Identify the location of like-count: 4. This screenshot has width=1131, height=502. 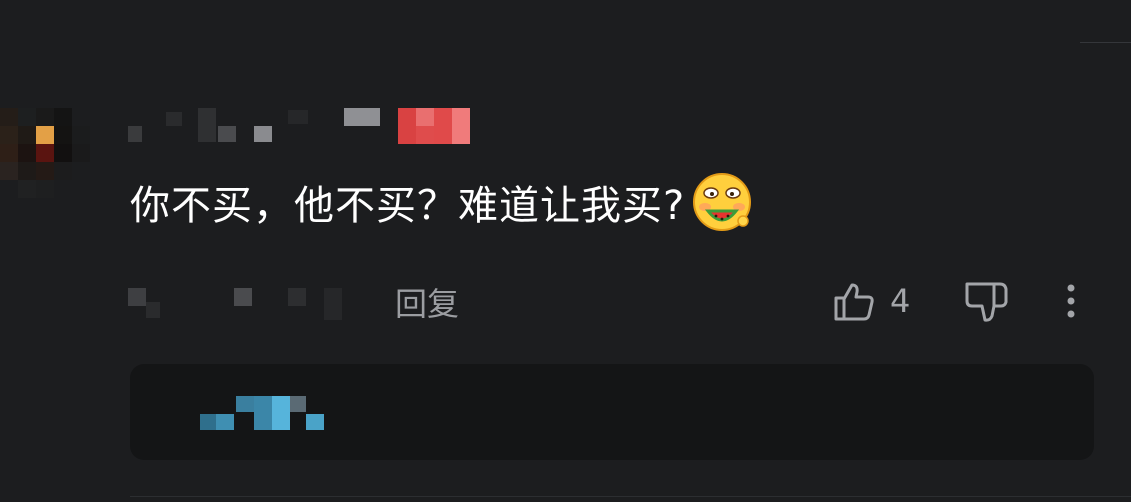
(900, 301).